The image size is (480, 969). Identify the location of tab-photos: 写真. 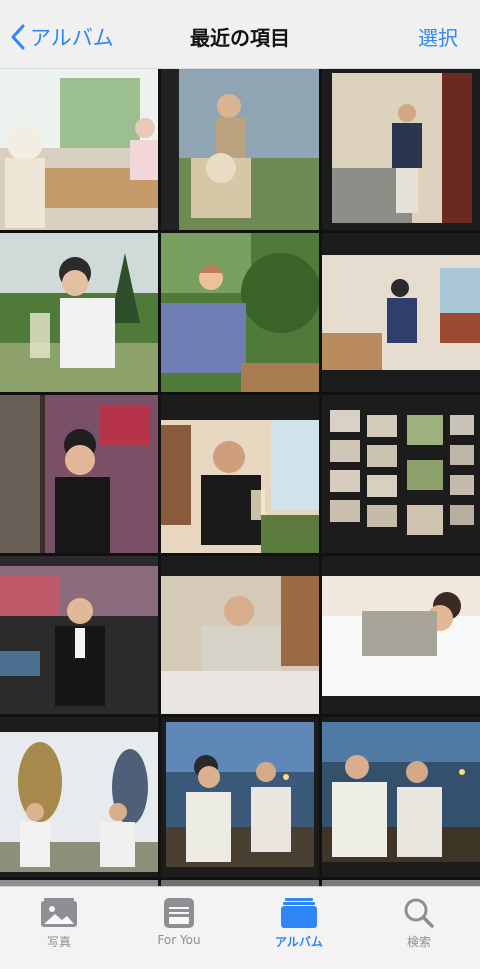
(59, 922).